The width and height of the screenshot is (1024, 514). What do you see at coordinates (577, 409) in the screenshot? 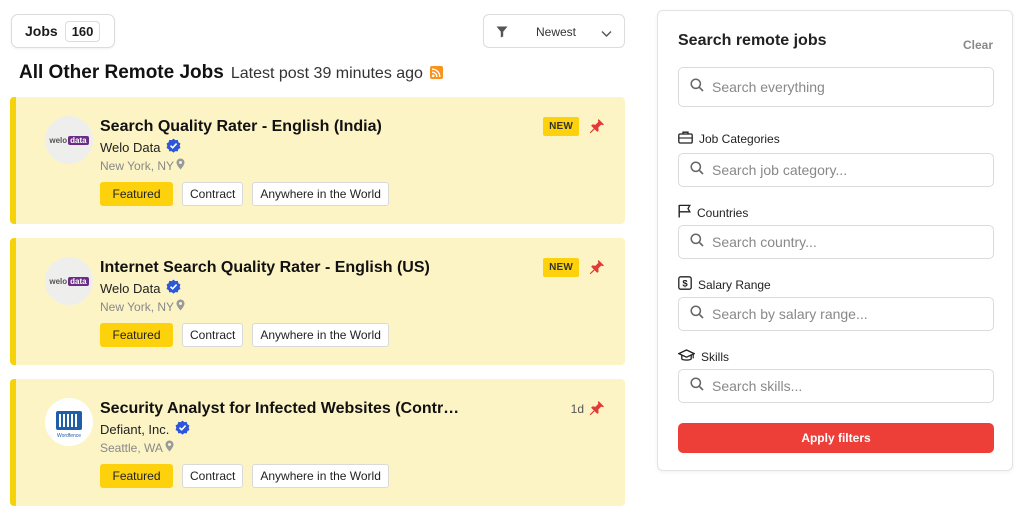
I see `posted-age: 1d` at bounding box center [577, 409].